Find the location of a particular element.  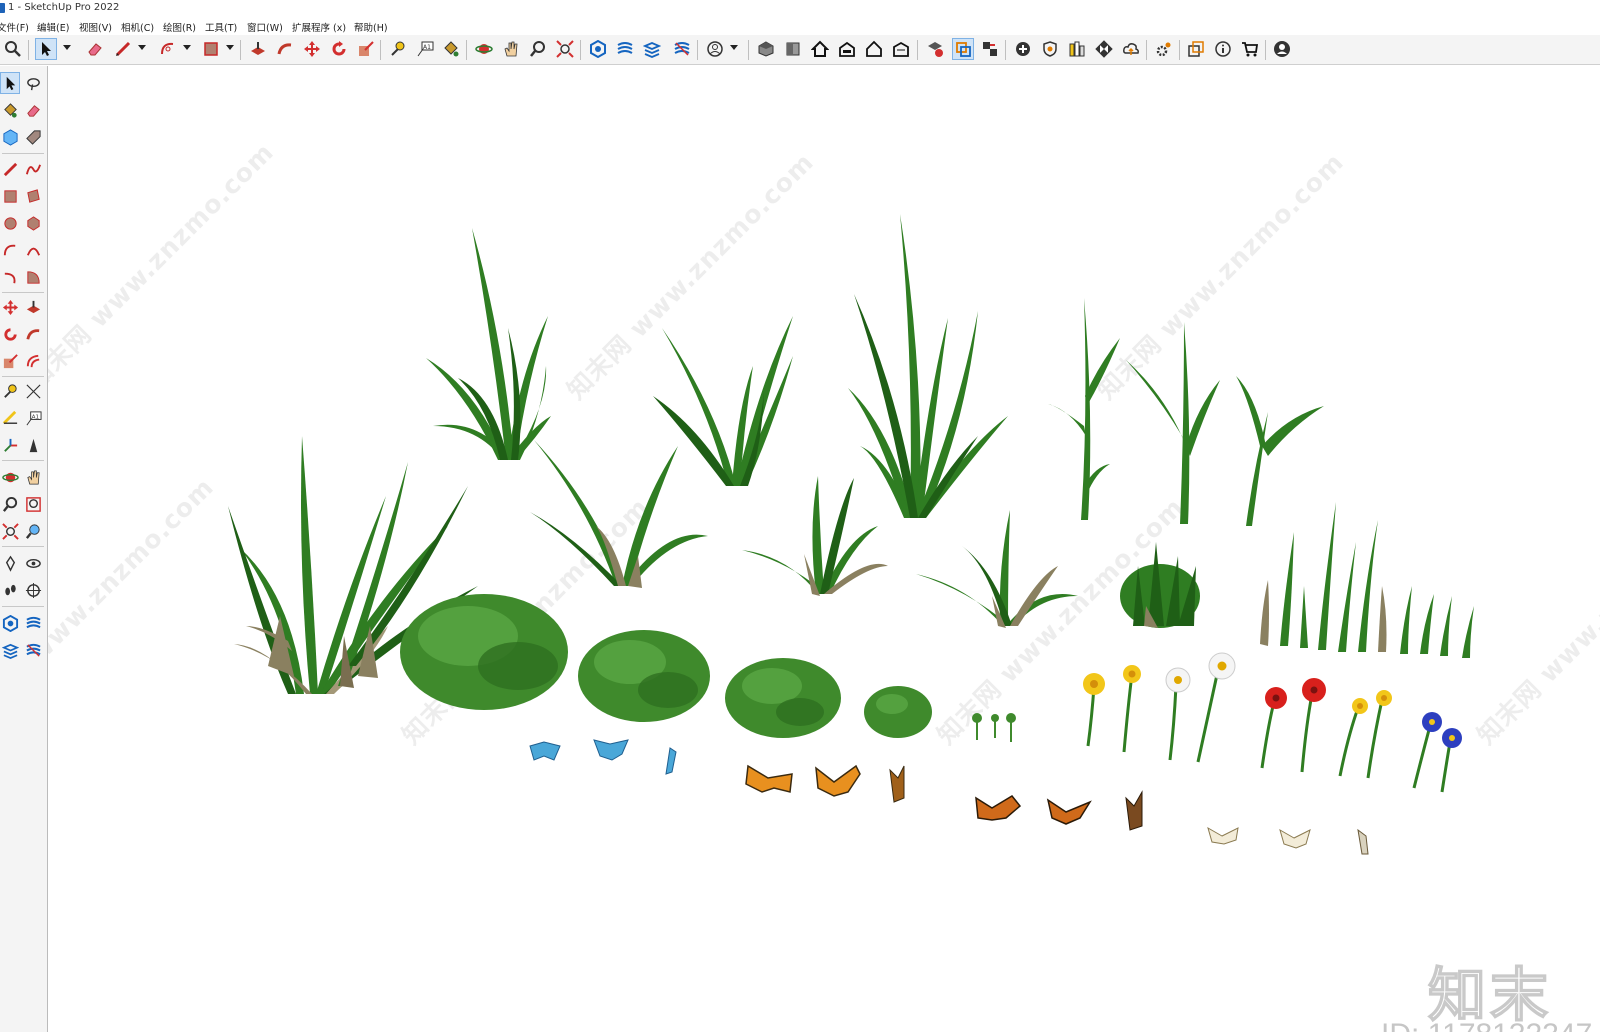

orange-butterfly-side is located at coordinates (897, 784).